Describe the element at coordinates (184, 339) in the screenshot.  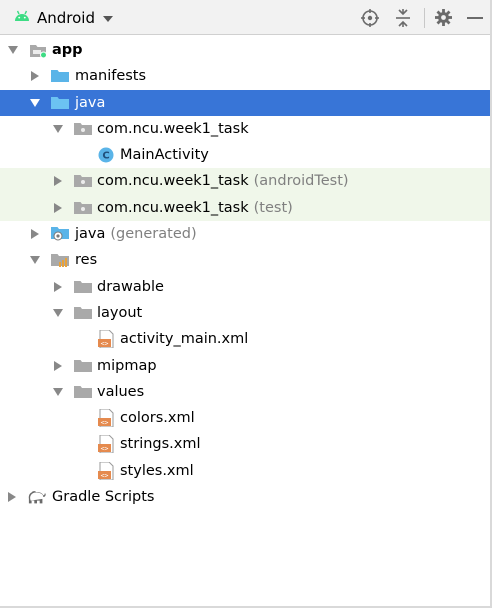
I see `tree-item-label: activity_main.xml` at that location.